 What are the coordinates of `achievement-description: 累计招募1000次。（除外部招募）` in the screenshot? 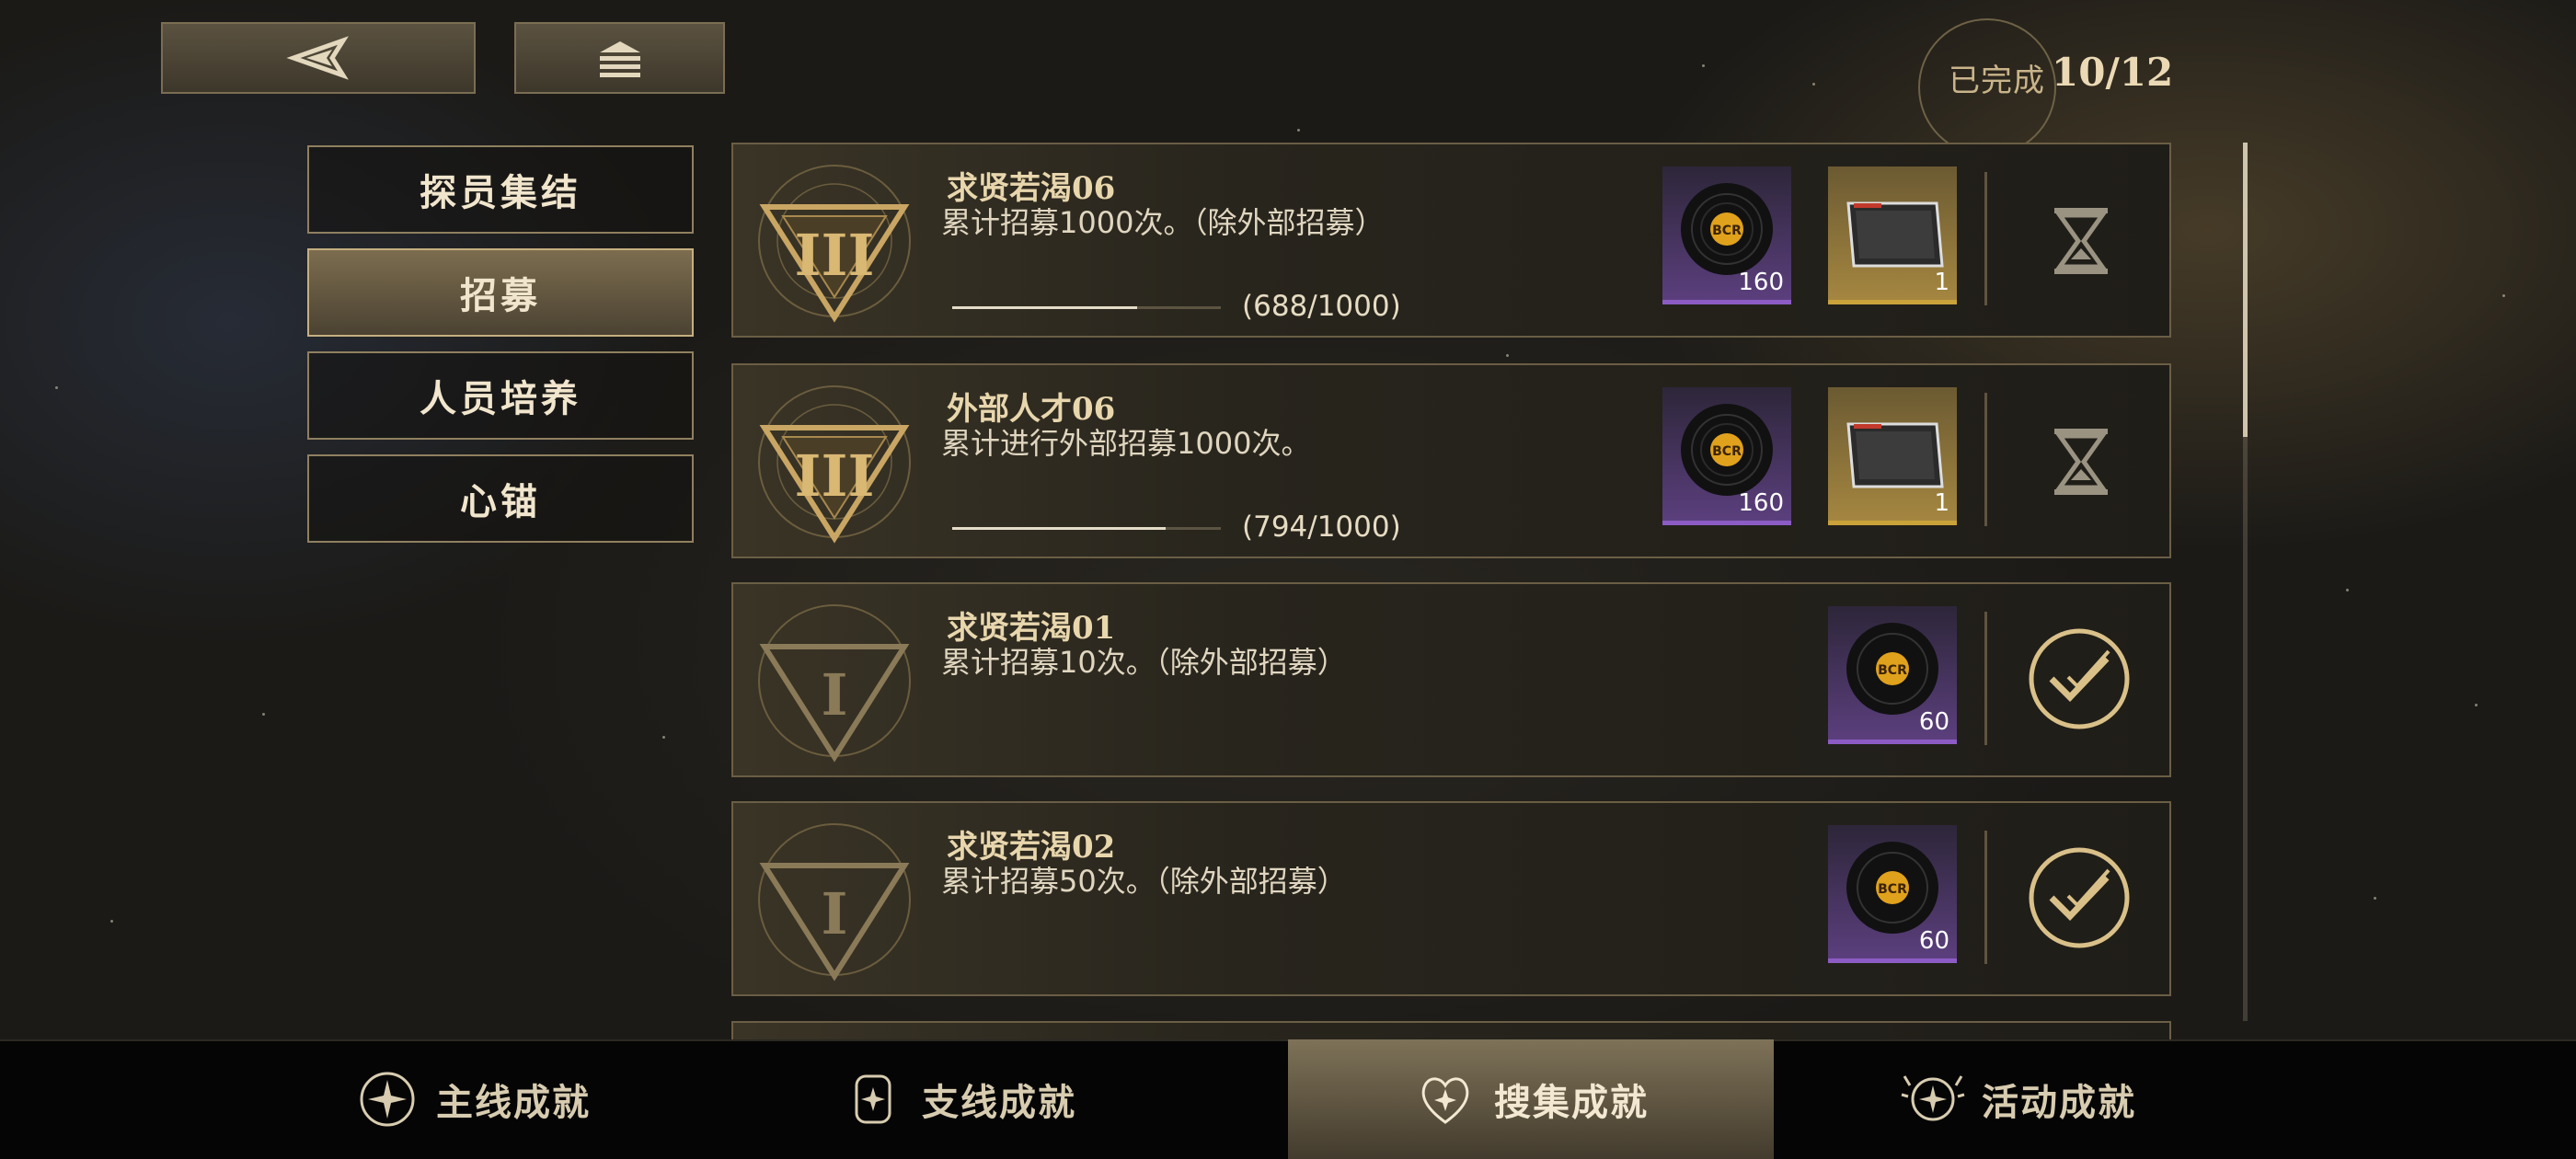 It's located at (1163, 222).